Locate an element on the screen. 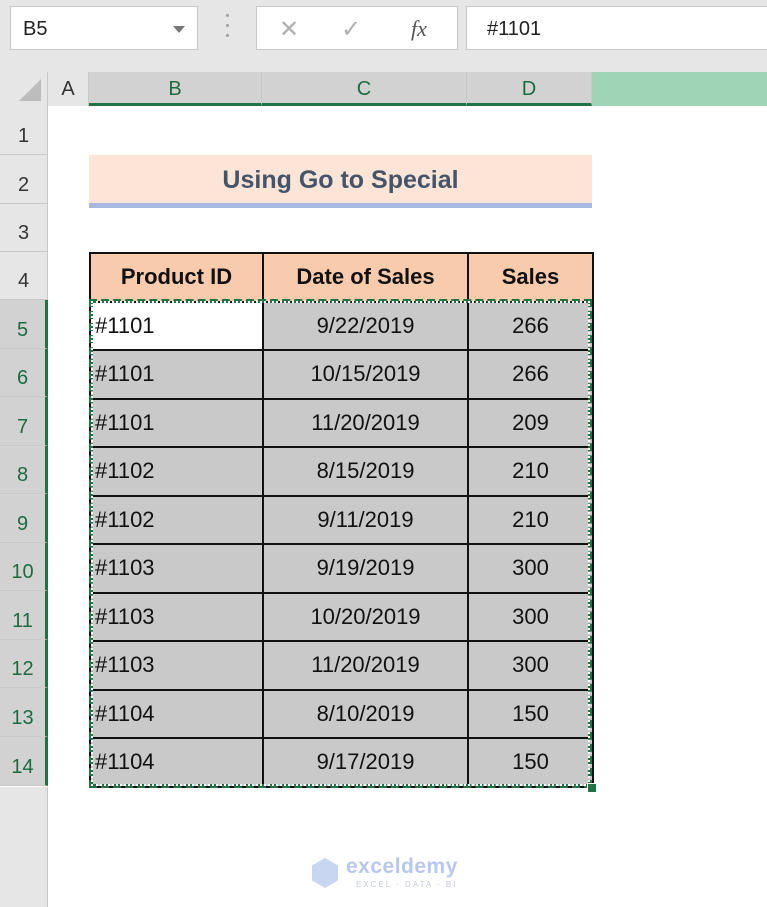 Image resolution: width=767 pixels, height=907 pixels. table-row: #1101 10/15/2019 266 is located at coordinates (341, 374).